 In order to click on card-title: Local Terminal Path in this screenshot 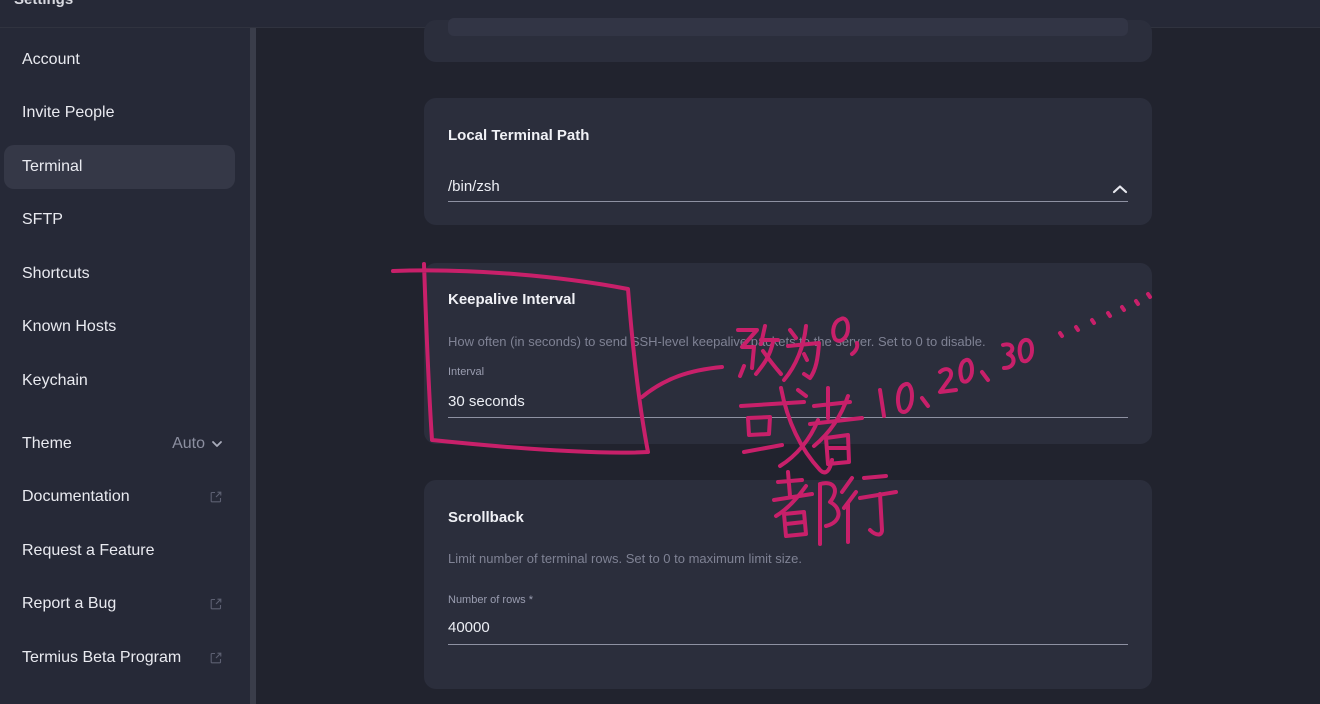, I will do `click(519, 135)`.